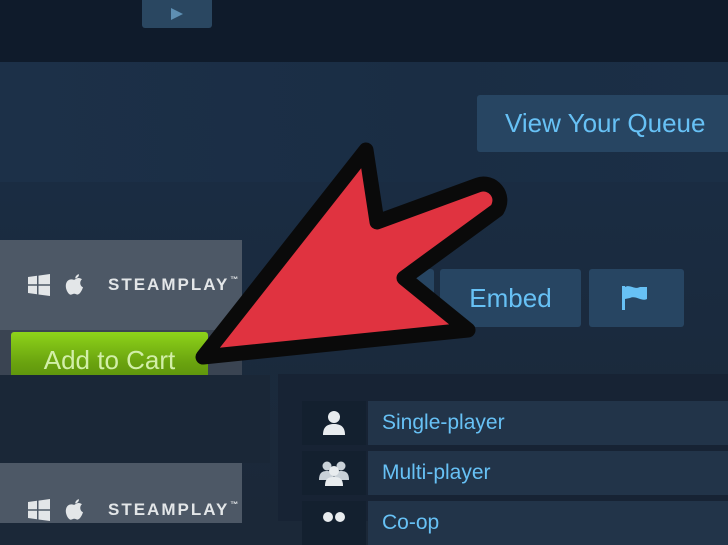 The height and width of the screenshot is (545, 728). I want to click on flag-icon, so click(634, 298).